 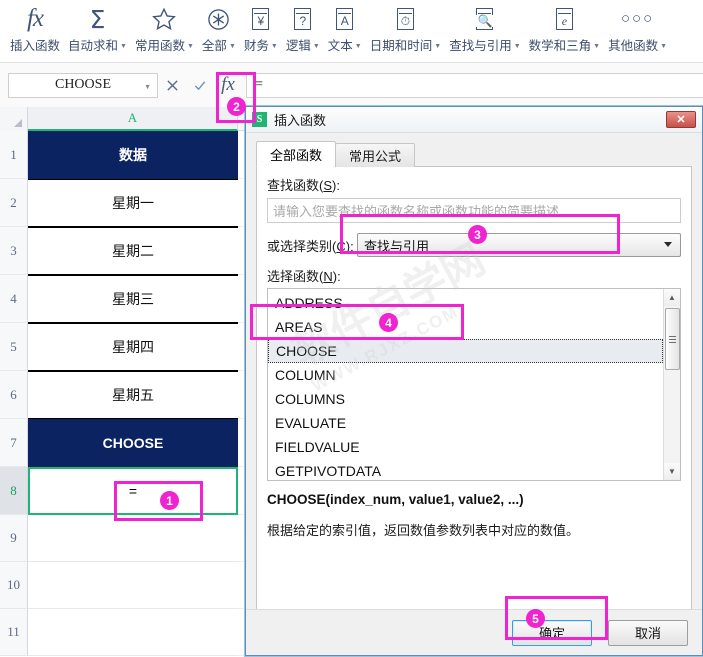 I want to click on formula-value: =, so click(x=259, y=84).